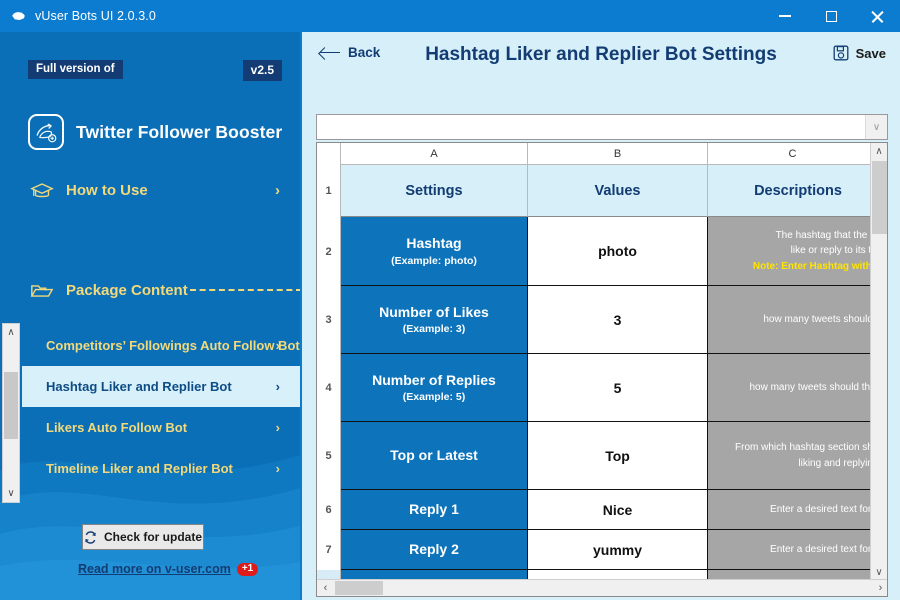 Image resolution: width=900 pixels, height=600 pixels. I want to click on setting-example: (Example: photo), so click(434, 260).